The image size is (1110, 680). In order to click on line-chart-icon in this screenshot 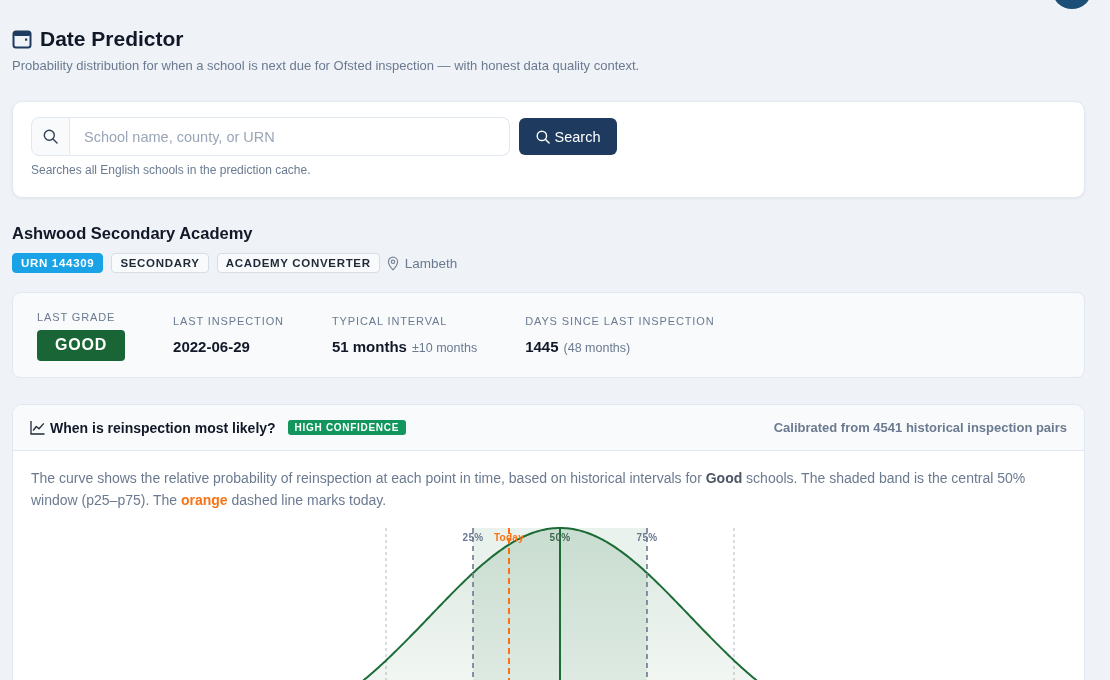, I will do `click(37, 427)`.